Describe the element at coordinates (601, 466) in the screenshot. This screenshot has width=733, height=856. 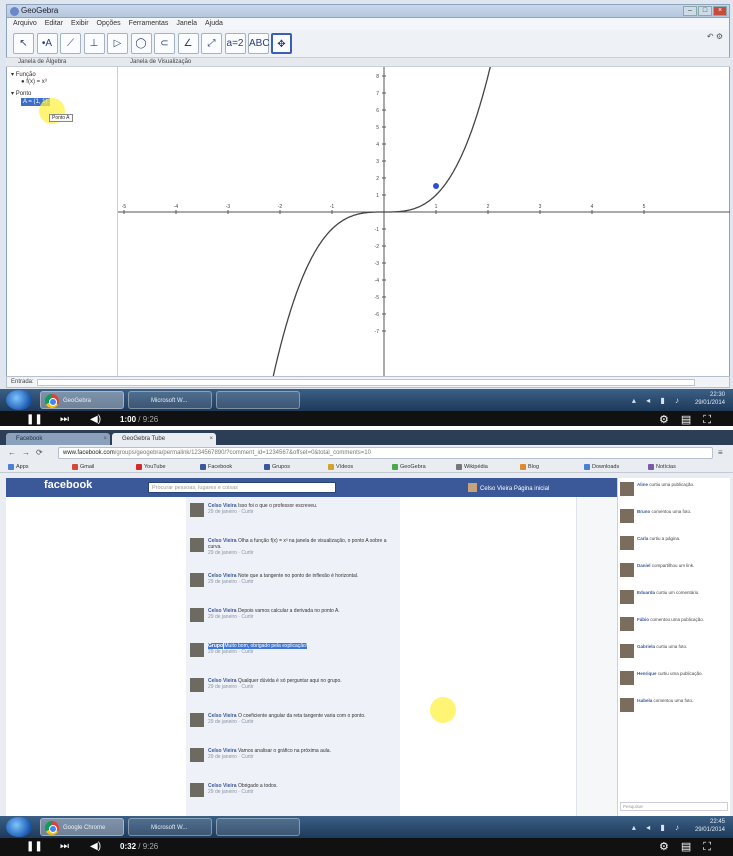
I see `bookmark-item: Downloads` at that location.